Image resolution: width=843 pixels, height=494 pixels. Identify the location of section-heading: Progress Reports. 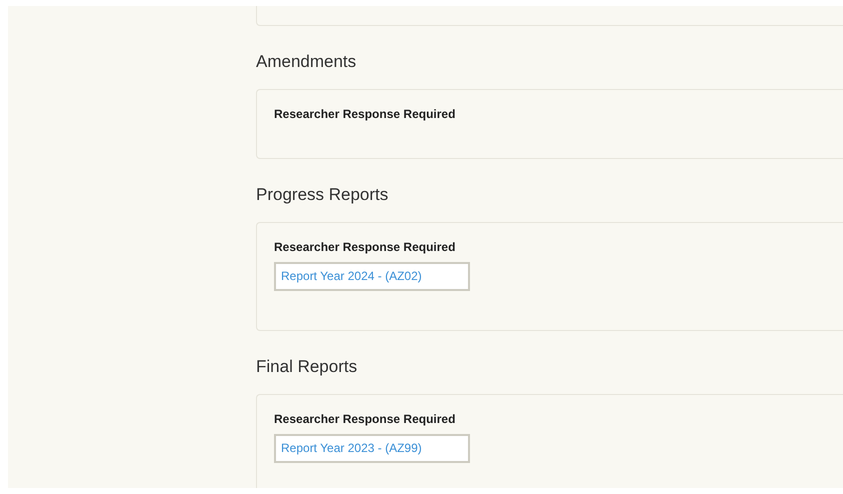
(323, 195).